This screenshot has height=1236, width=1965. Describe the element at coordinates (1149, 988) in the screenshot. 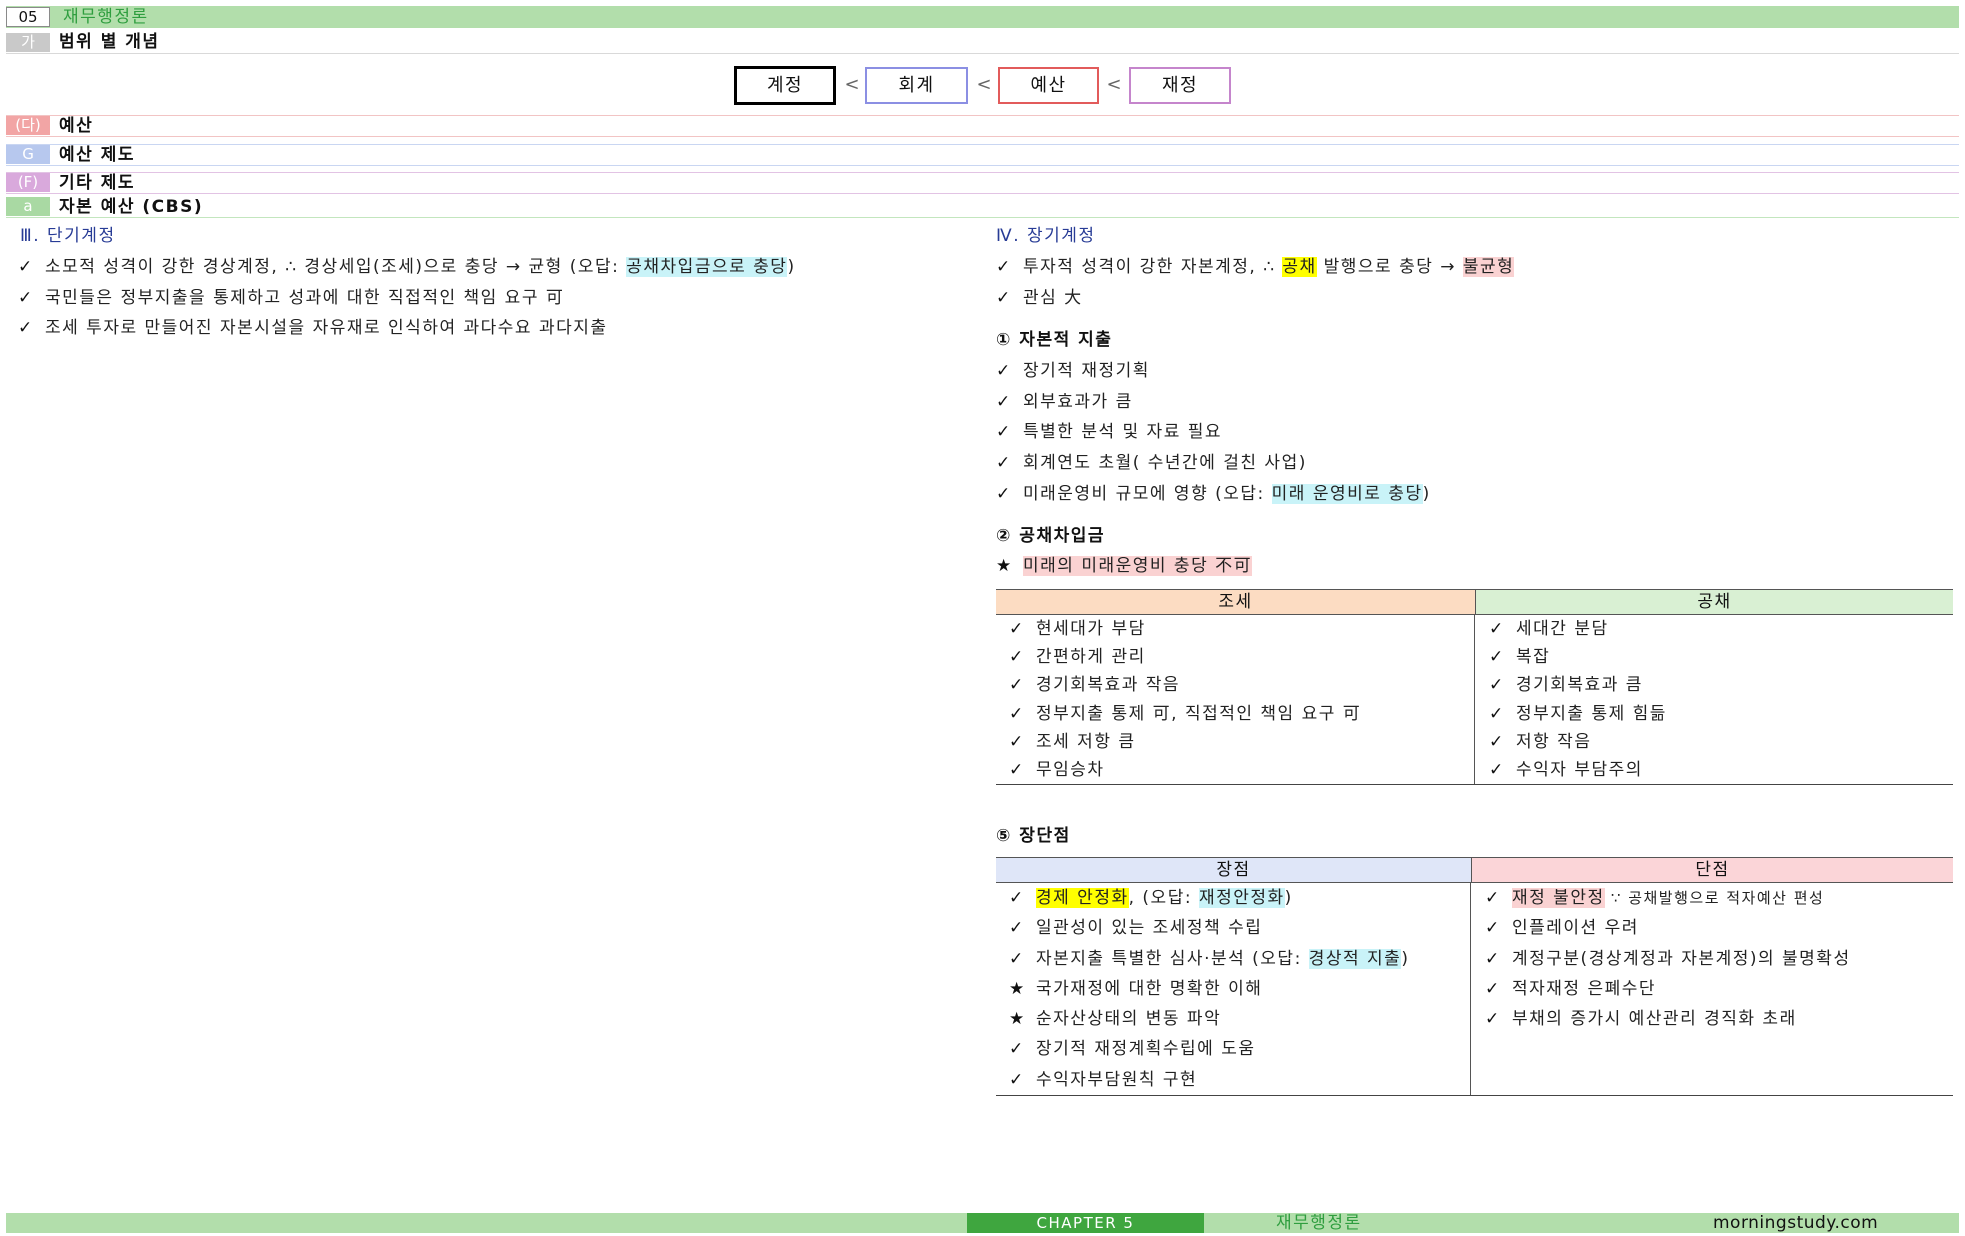

I see `cell-text: 국가재정에 대한 명확한 이해` at that location.